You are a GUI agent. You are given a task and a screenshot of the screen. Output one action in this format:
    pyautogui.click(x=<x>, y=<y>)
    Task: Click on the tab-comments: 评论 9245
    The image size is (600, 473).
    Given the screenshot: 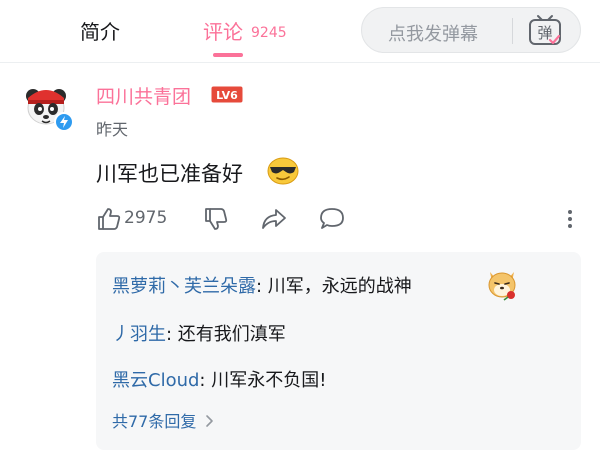 What is the action you would take?
    pyautogui.click(x=245, y=30)
    